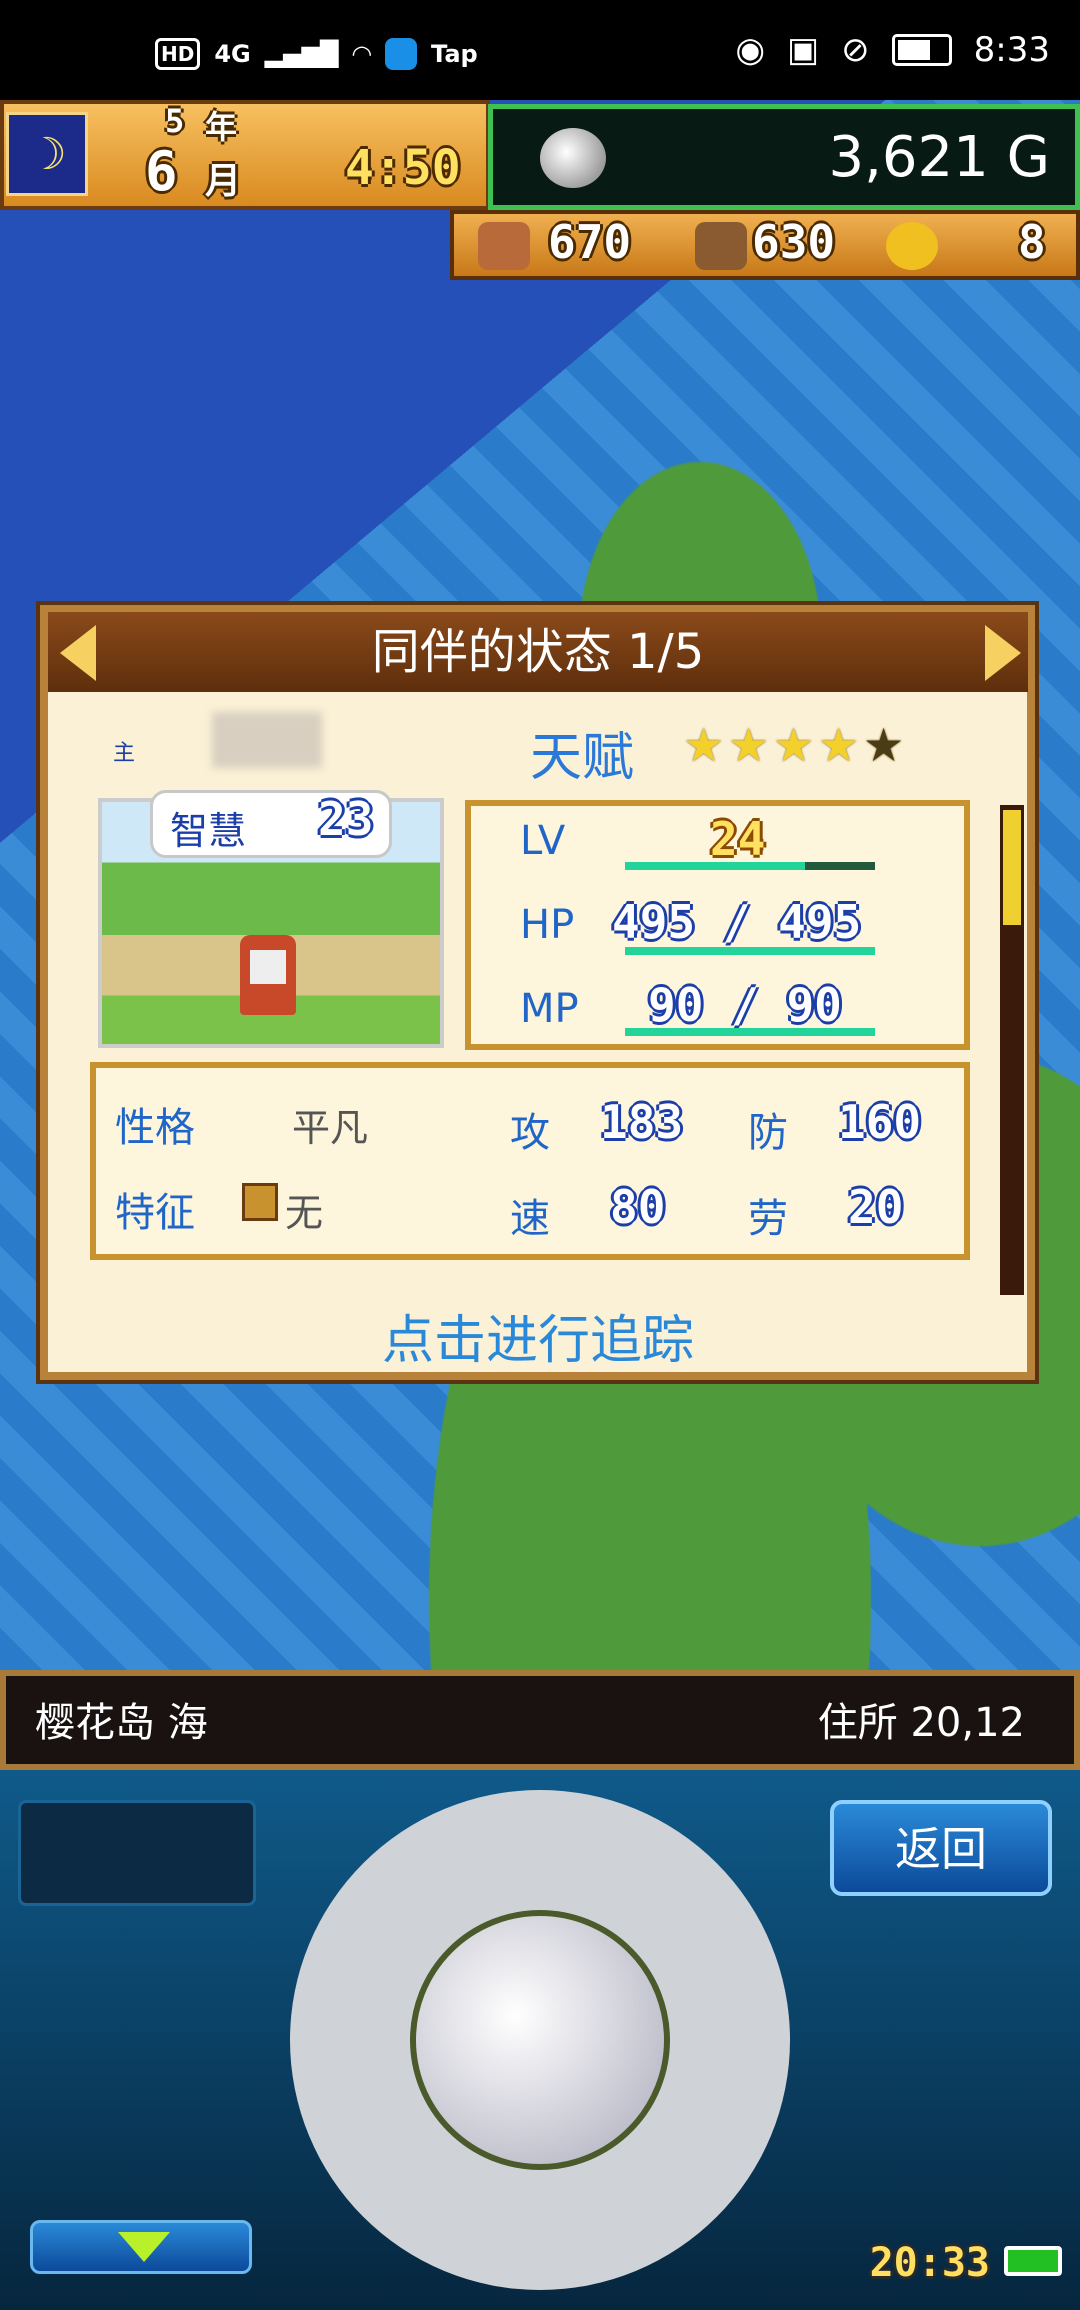 The image size is (1080, 2310). What do you see at coordinates (543, 841) in the screenshot?
I see `lv-label: LV` at bounding box center [543, 841].